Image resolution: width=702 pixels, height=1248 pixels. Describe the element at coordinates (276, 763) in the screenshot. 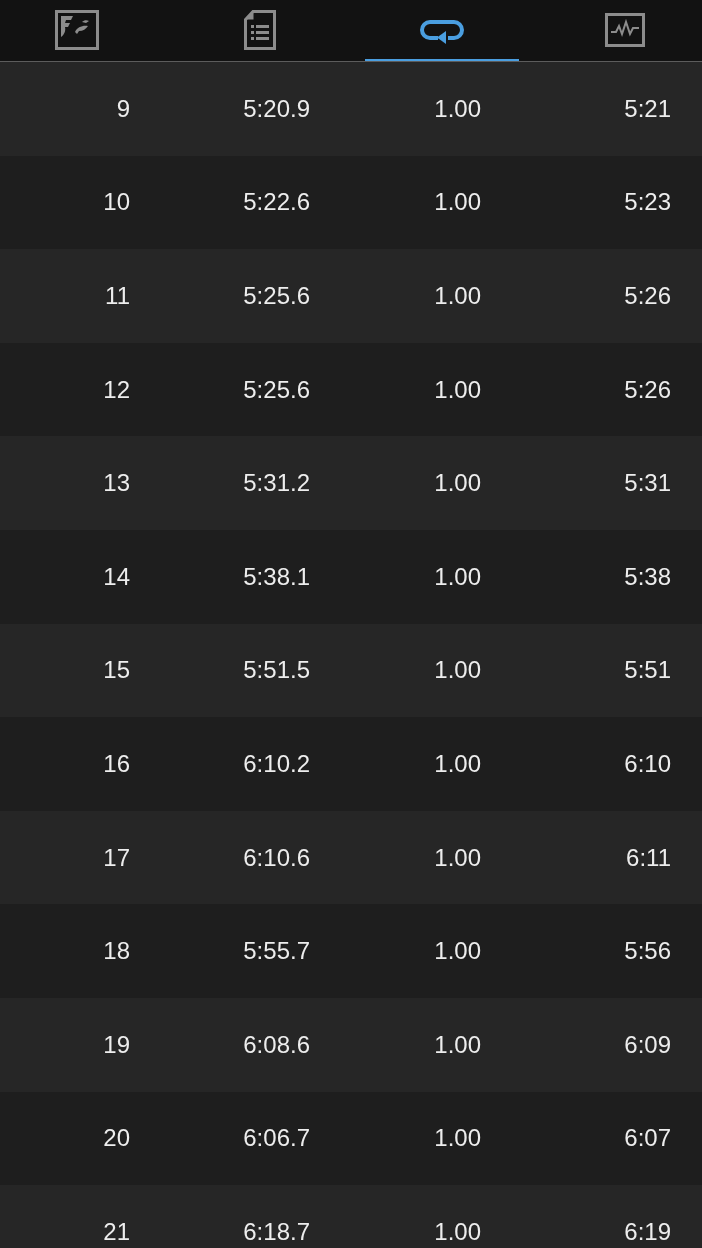

I see `table-cell: 6:10.2` at that location.